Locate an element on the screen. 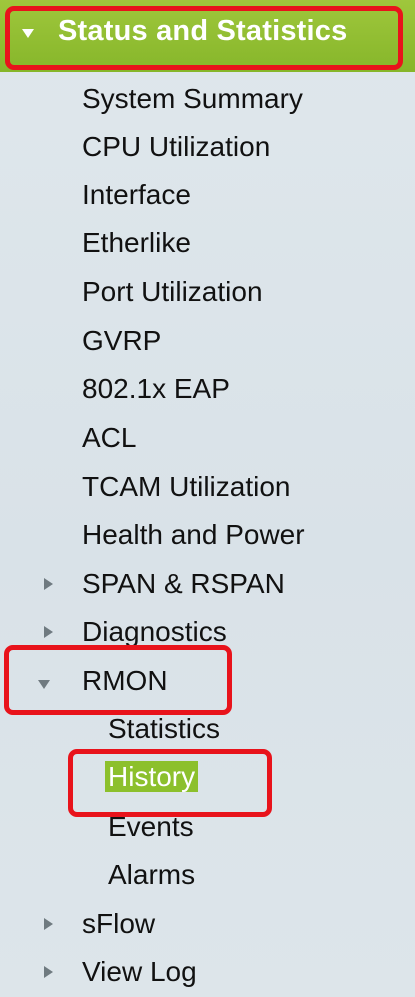 The width and height of the screenshot is (415, 997). menu-item-802-1x-eap: 802.1x EAP is located at coordinates (156, 389).